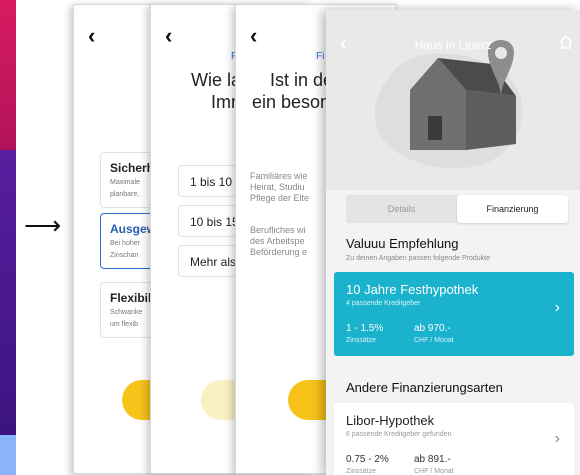 This screenshot has width=580, height=475. I want to click on tab-bar: Details Finanzierung, so click(457, 209).